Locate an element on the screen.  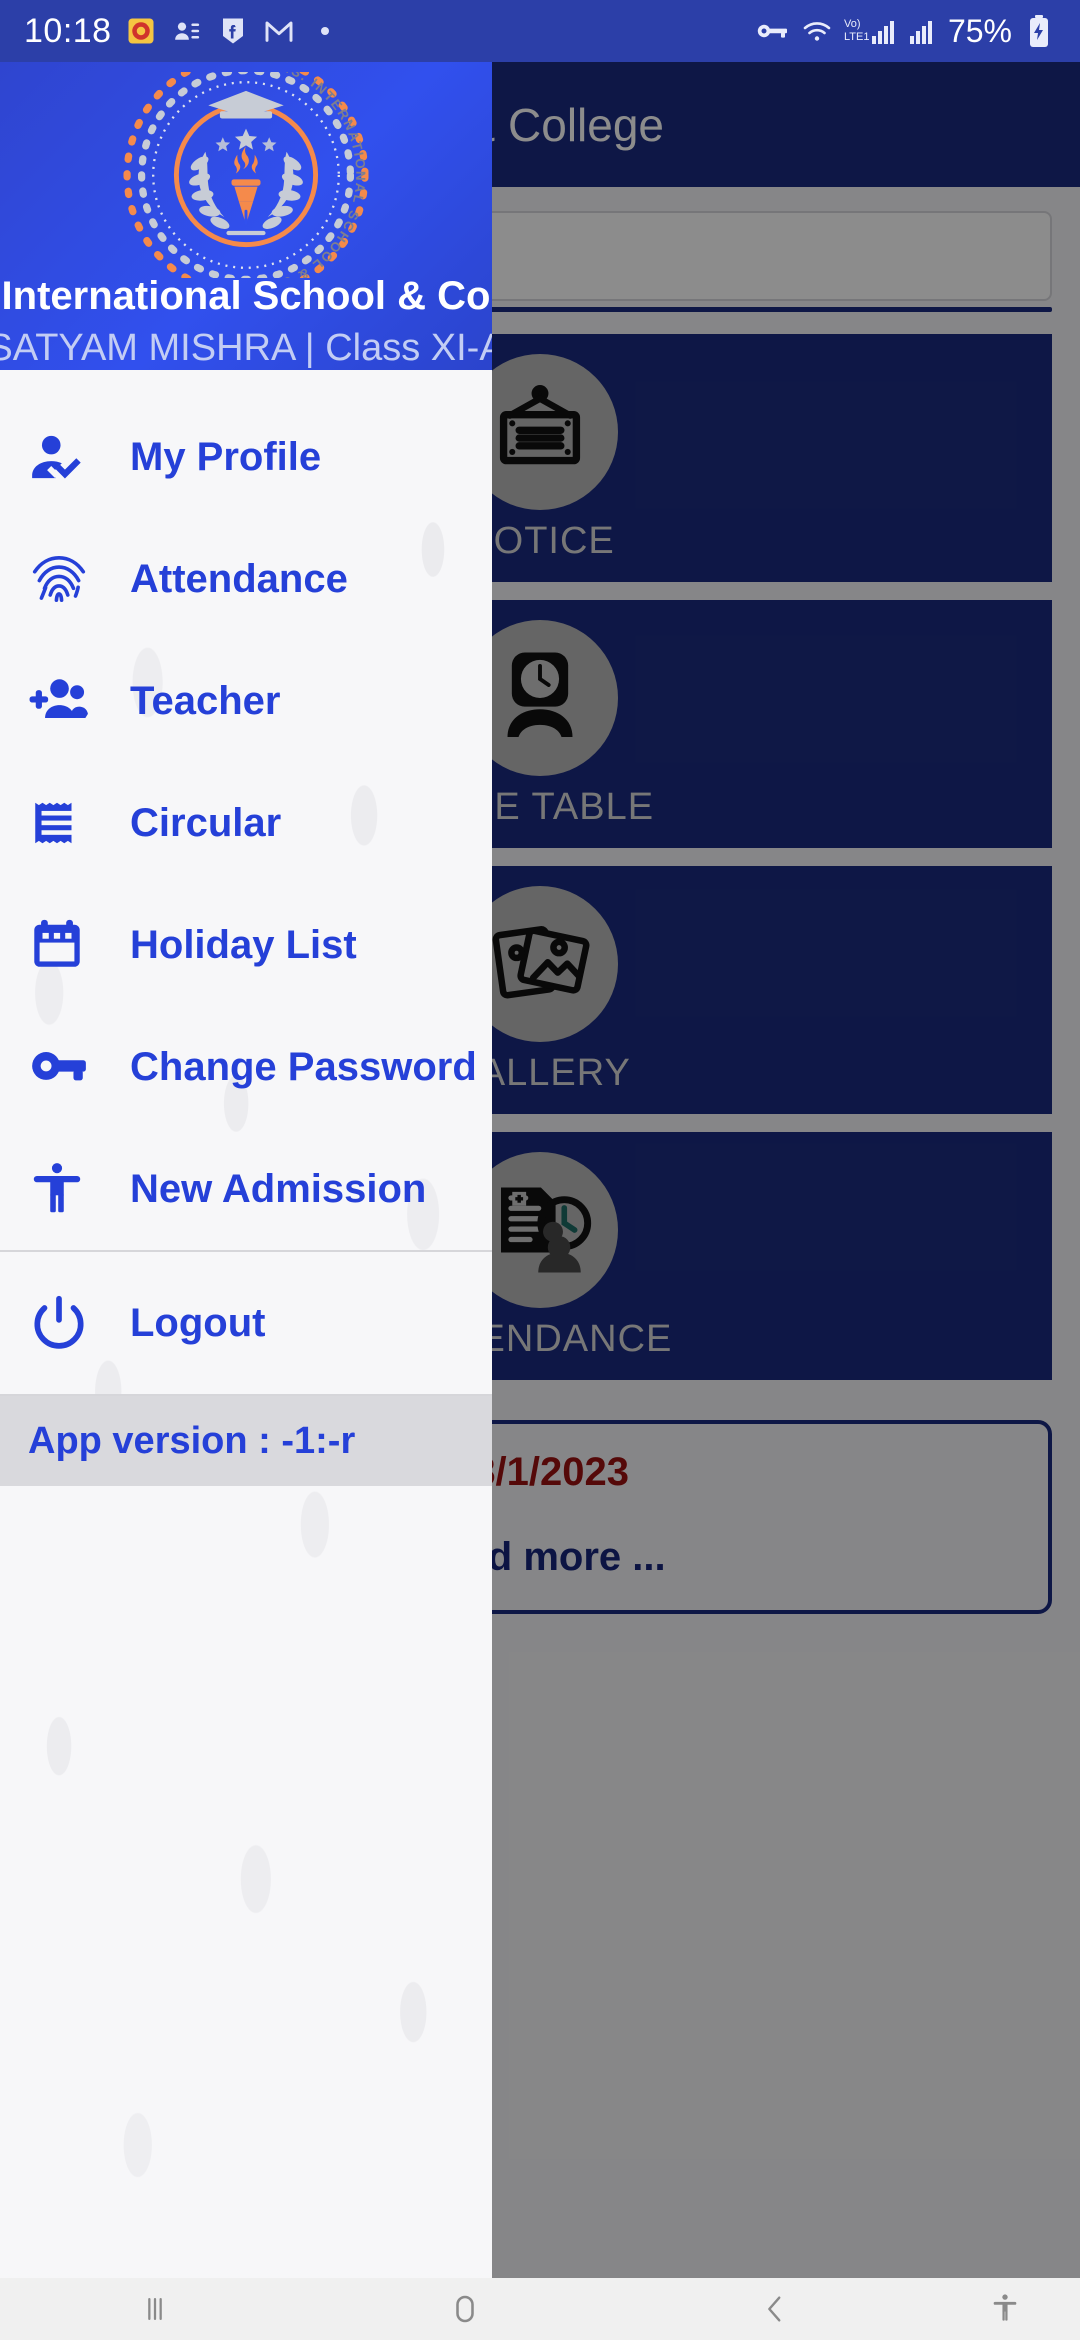
menu-item-teacher: Teacher is located at coordinates (246, 701).